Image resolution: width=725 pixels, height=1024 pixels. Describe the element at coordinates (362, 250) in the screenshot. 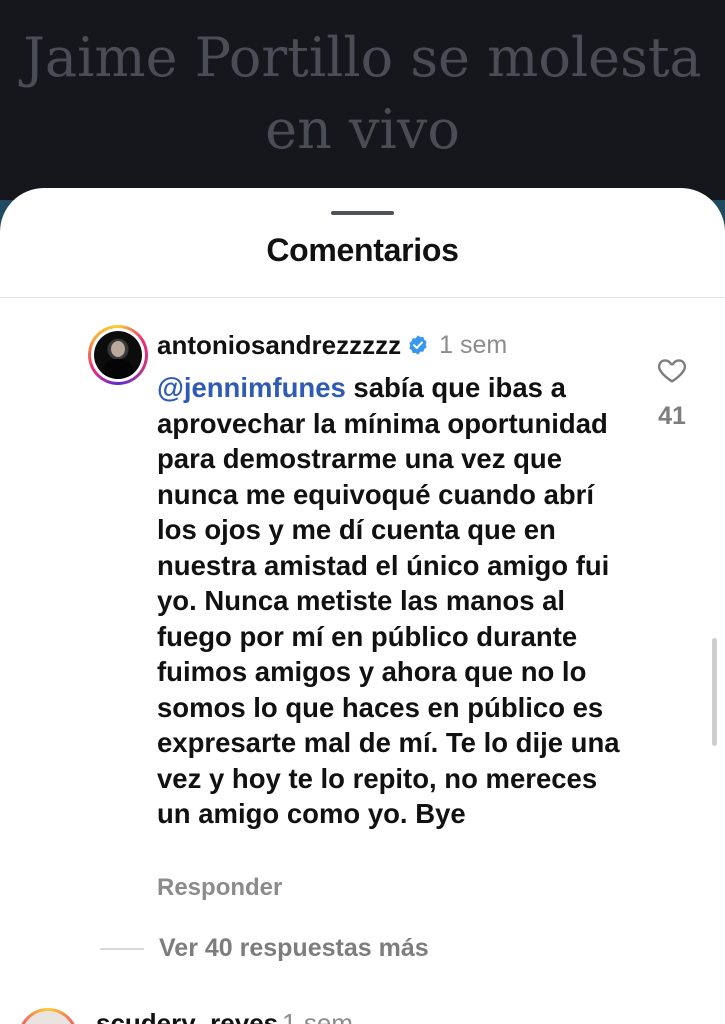

I see `sheet-title: Comentarios` at that location.